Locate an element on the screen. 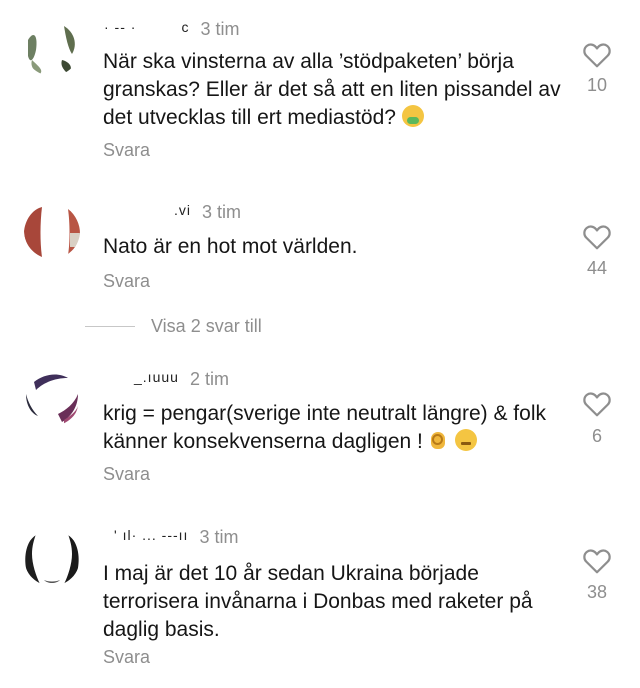 The image size is (640, 688). like-count: 38 is located at coordinates (597, 592).